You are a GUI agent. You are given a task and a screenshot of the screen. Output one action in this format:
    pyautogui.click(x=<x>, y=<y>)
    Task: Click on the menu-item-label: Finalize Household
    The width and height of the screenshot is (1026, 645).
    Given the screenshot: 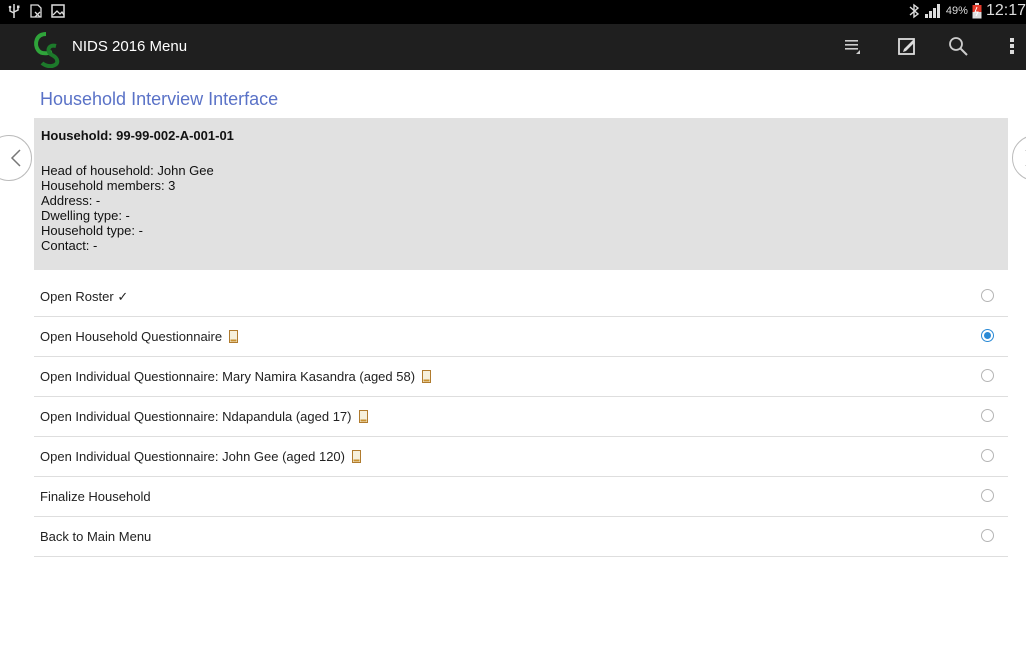 What is the action you would take?
    pyautogui.click(x=95, y=496)
    